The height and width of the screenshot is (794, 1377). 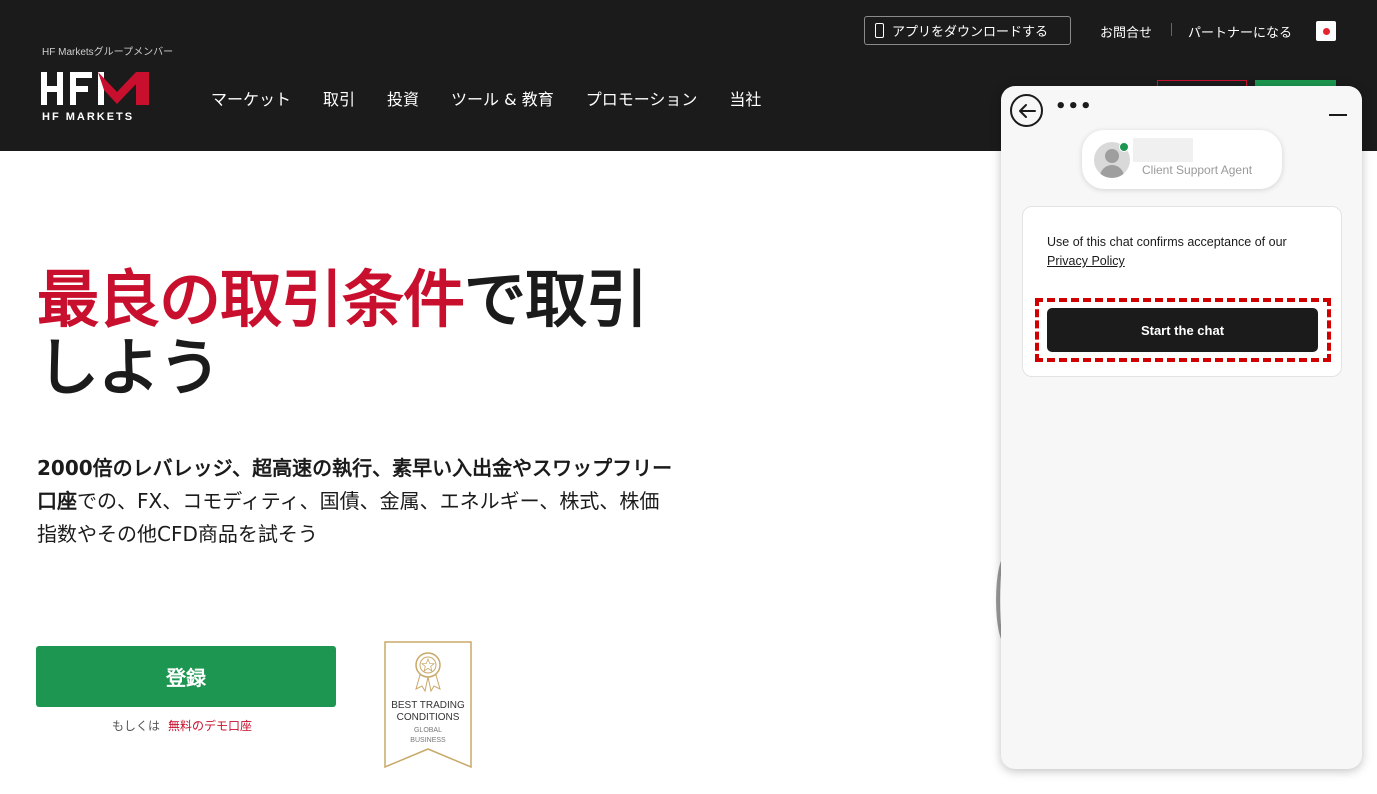 I want to click on nav-markets: マーケット, so click(x=251, y=98).